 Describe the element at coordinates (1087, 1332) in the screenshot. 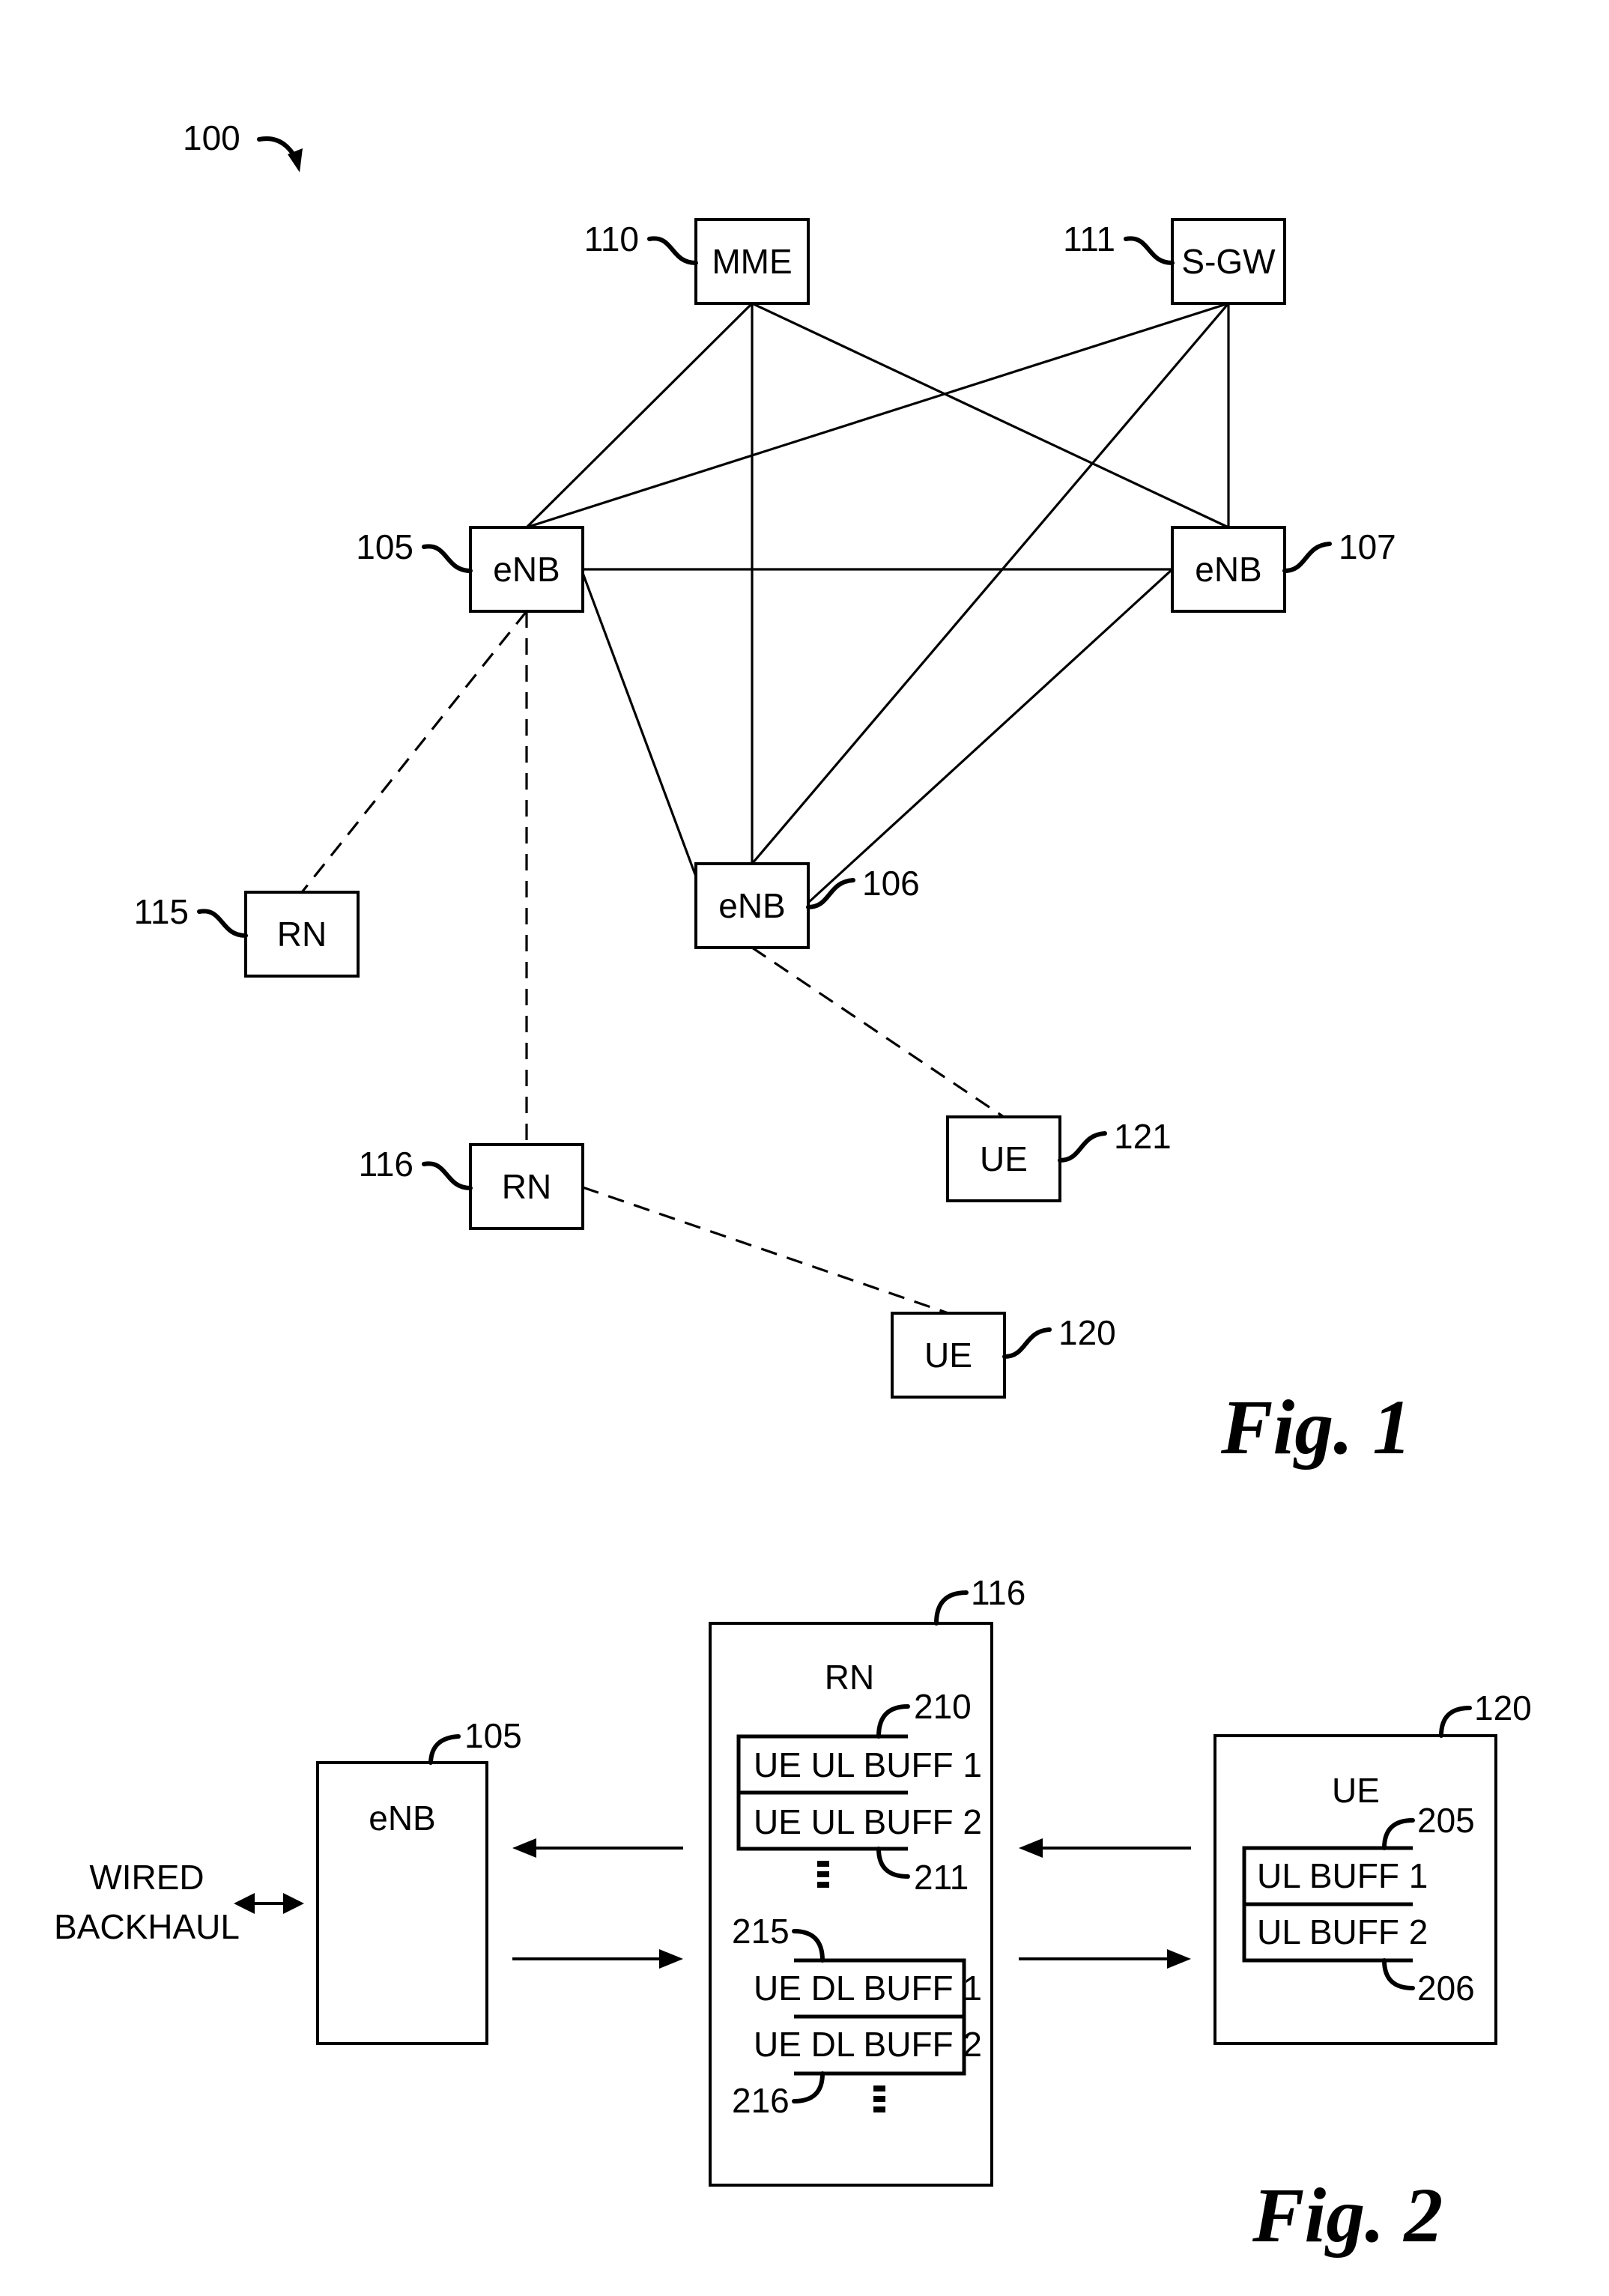

I see `node-ref: 120` at that location.